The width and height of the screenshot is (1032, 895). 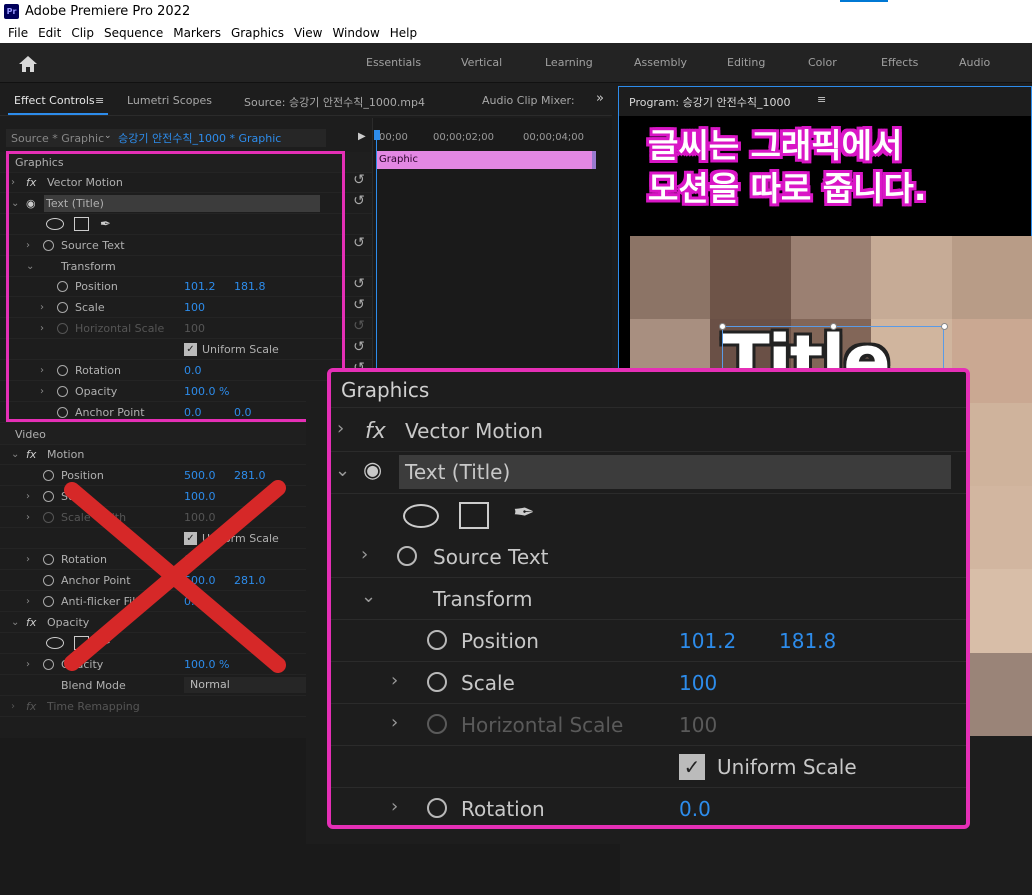 What do you see at coordinates (709, 102) in the screenshot?
I see `tab-program: Program: 승강기 안전수칙_1000` at bounding box center [709, 102].